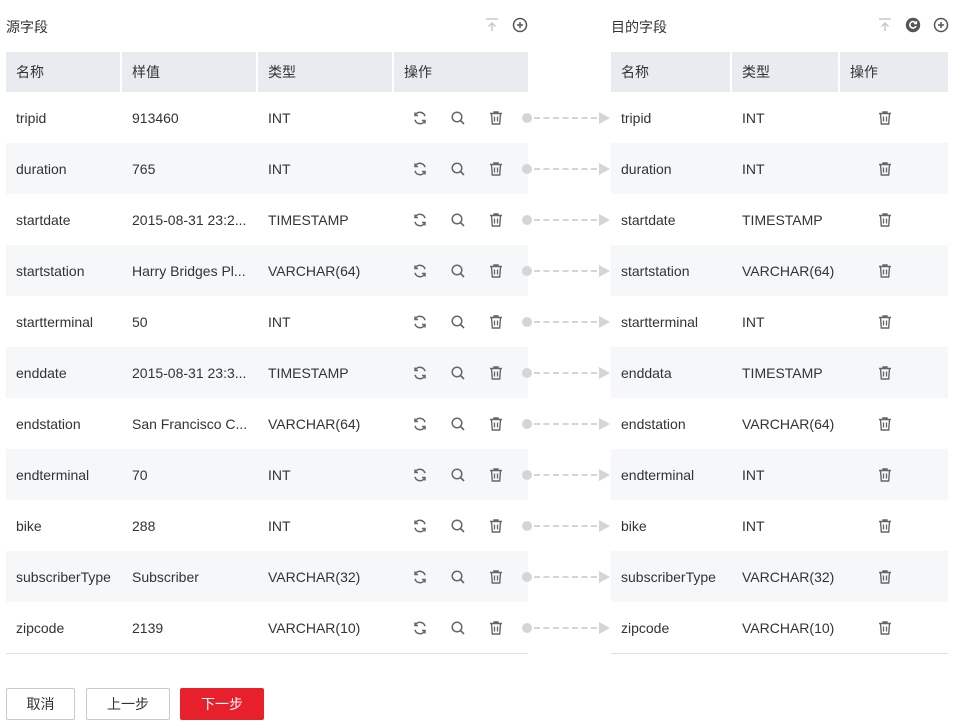 Image resolution: width=955 pixels, height=728 pixels. Describe the element at coordinates (779, 474) in the screenshot. I see `target-field-row: endterminal INT` at that location.